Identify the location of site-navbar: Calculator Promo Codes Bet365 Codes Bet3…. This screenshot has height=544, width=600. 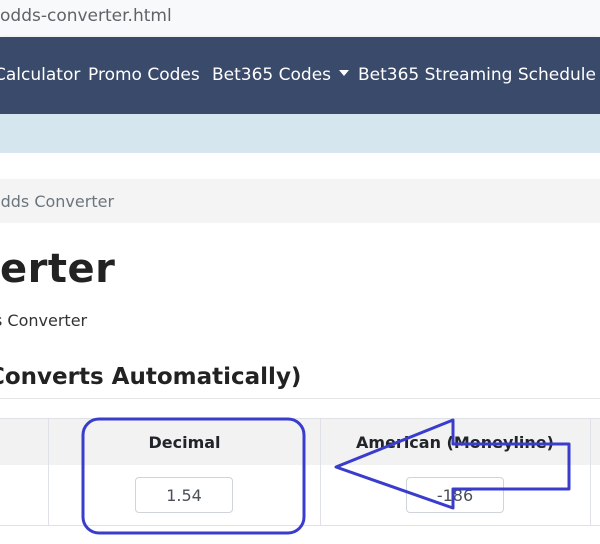
(300, 75).